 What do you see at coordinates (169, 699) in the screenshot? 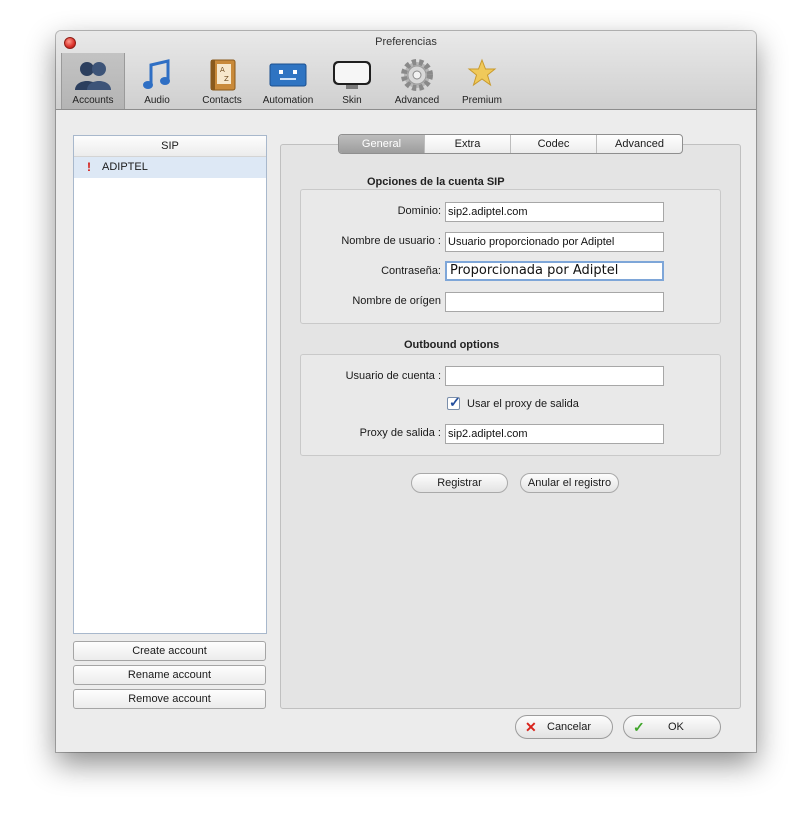
I see `remove-account-button: Remove account` at bounding box center [169, 699].